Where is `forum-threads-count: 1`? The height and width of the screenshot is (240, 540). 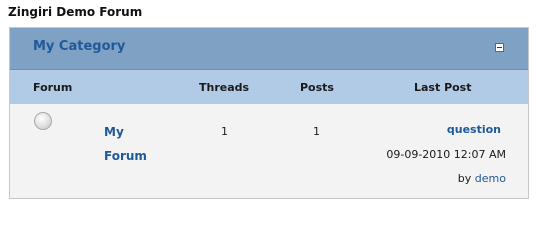
forum-threads-count: 1 is located at coordinates (224, 131).